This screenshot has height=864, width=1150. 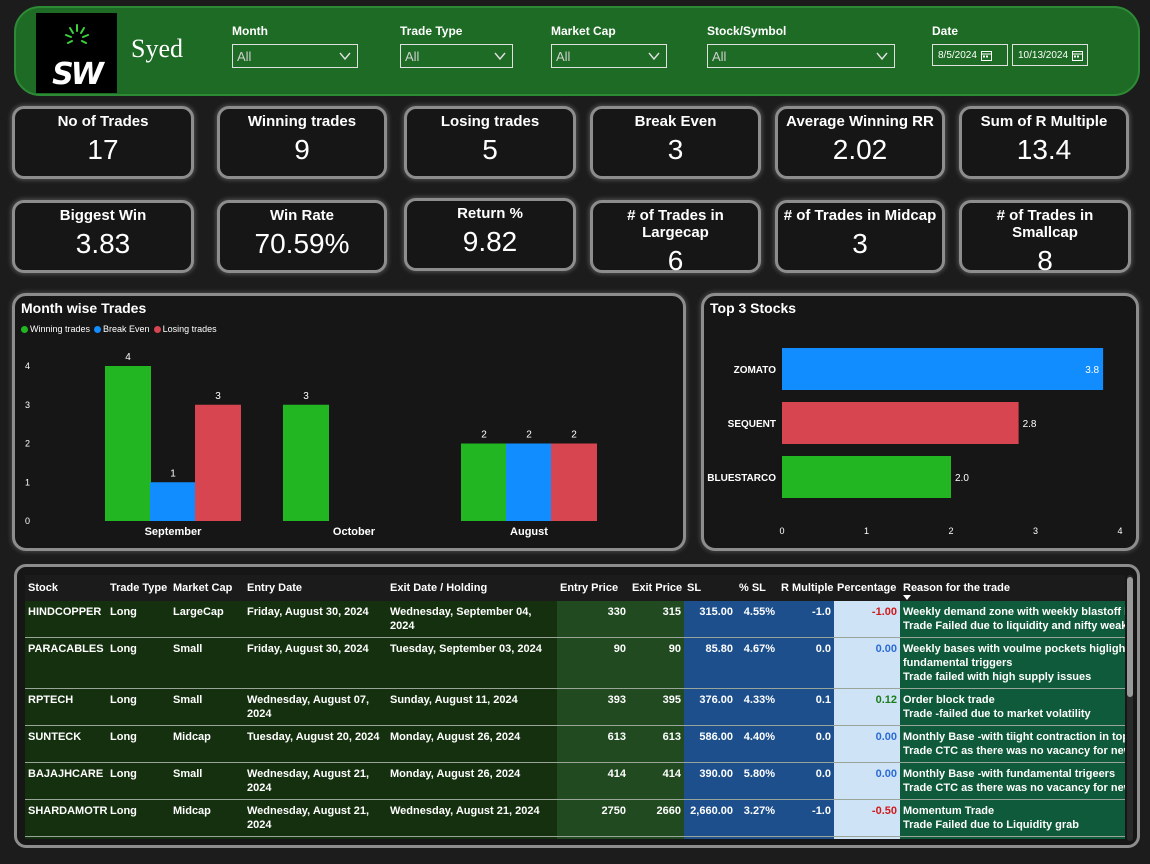 I want to click on table-scrollbar-thumb, so click(x=1130, y=637).